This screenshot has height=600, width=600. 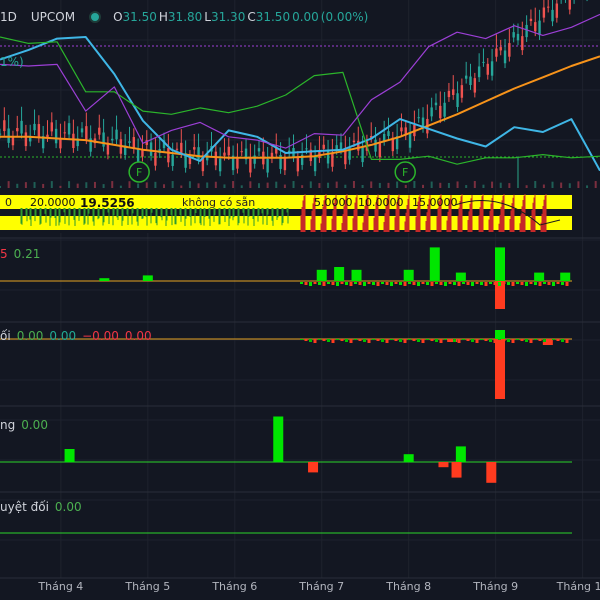 What do you see at coordinates (495, 586) in the screenshot?
I see `x-tick-label: Tháng 9` at bounding box center [495, 586].